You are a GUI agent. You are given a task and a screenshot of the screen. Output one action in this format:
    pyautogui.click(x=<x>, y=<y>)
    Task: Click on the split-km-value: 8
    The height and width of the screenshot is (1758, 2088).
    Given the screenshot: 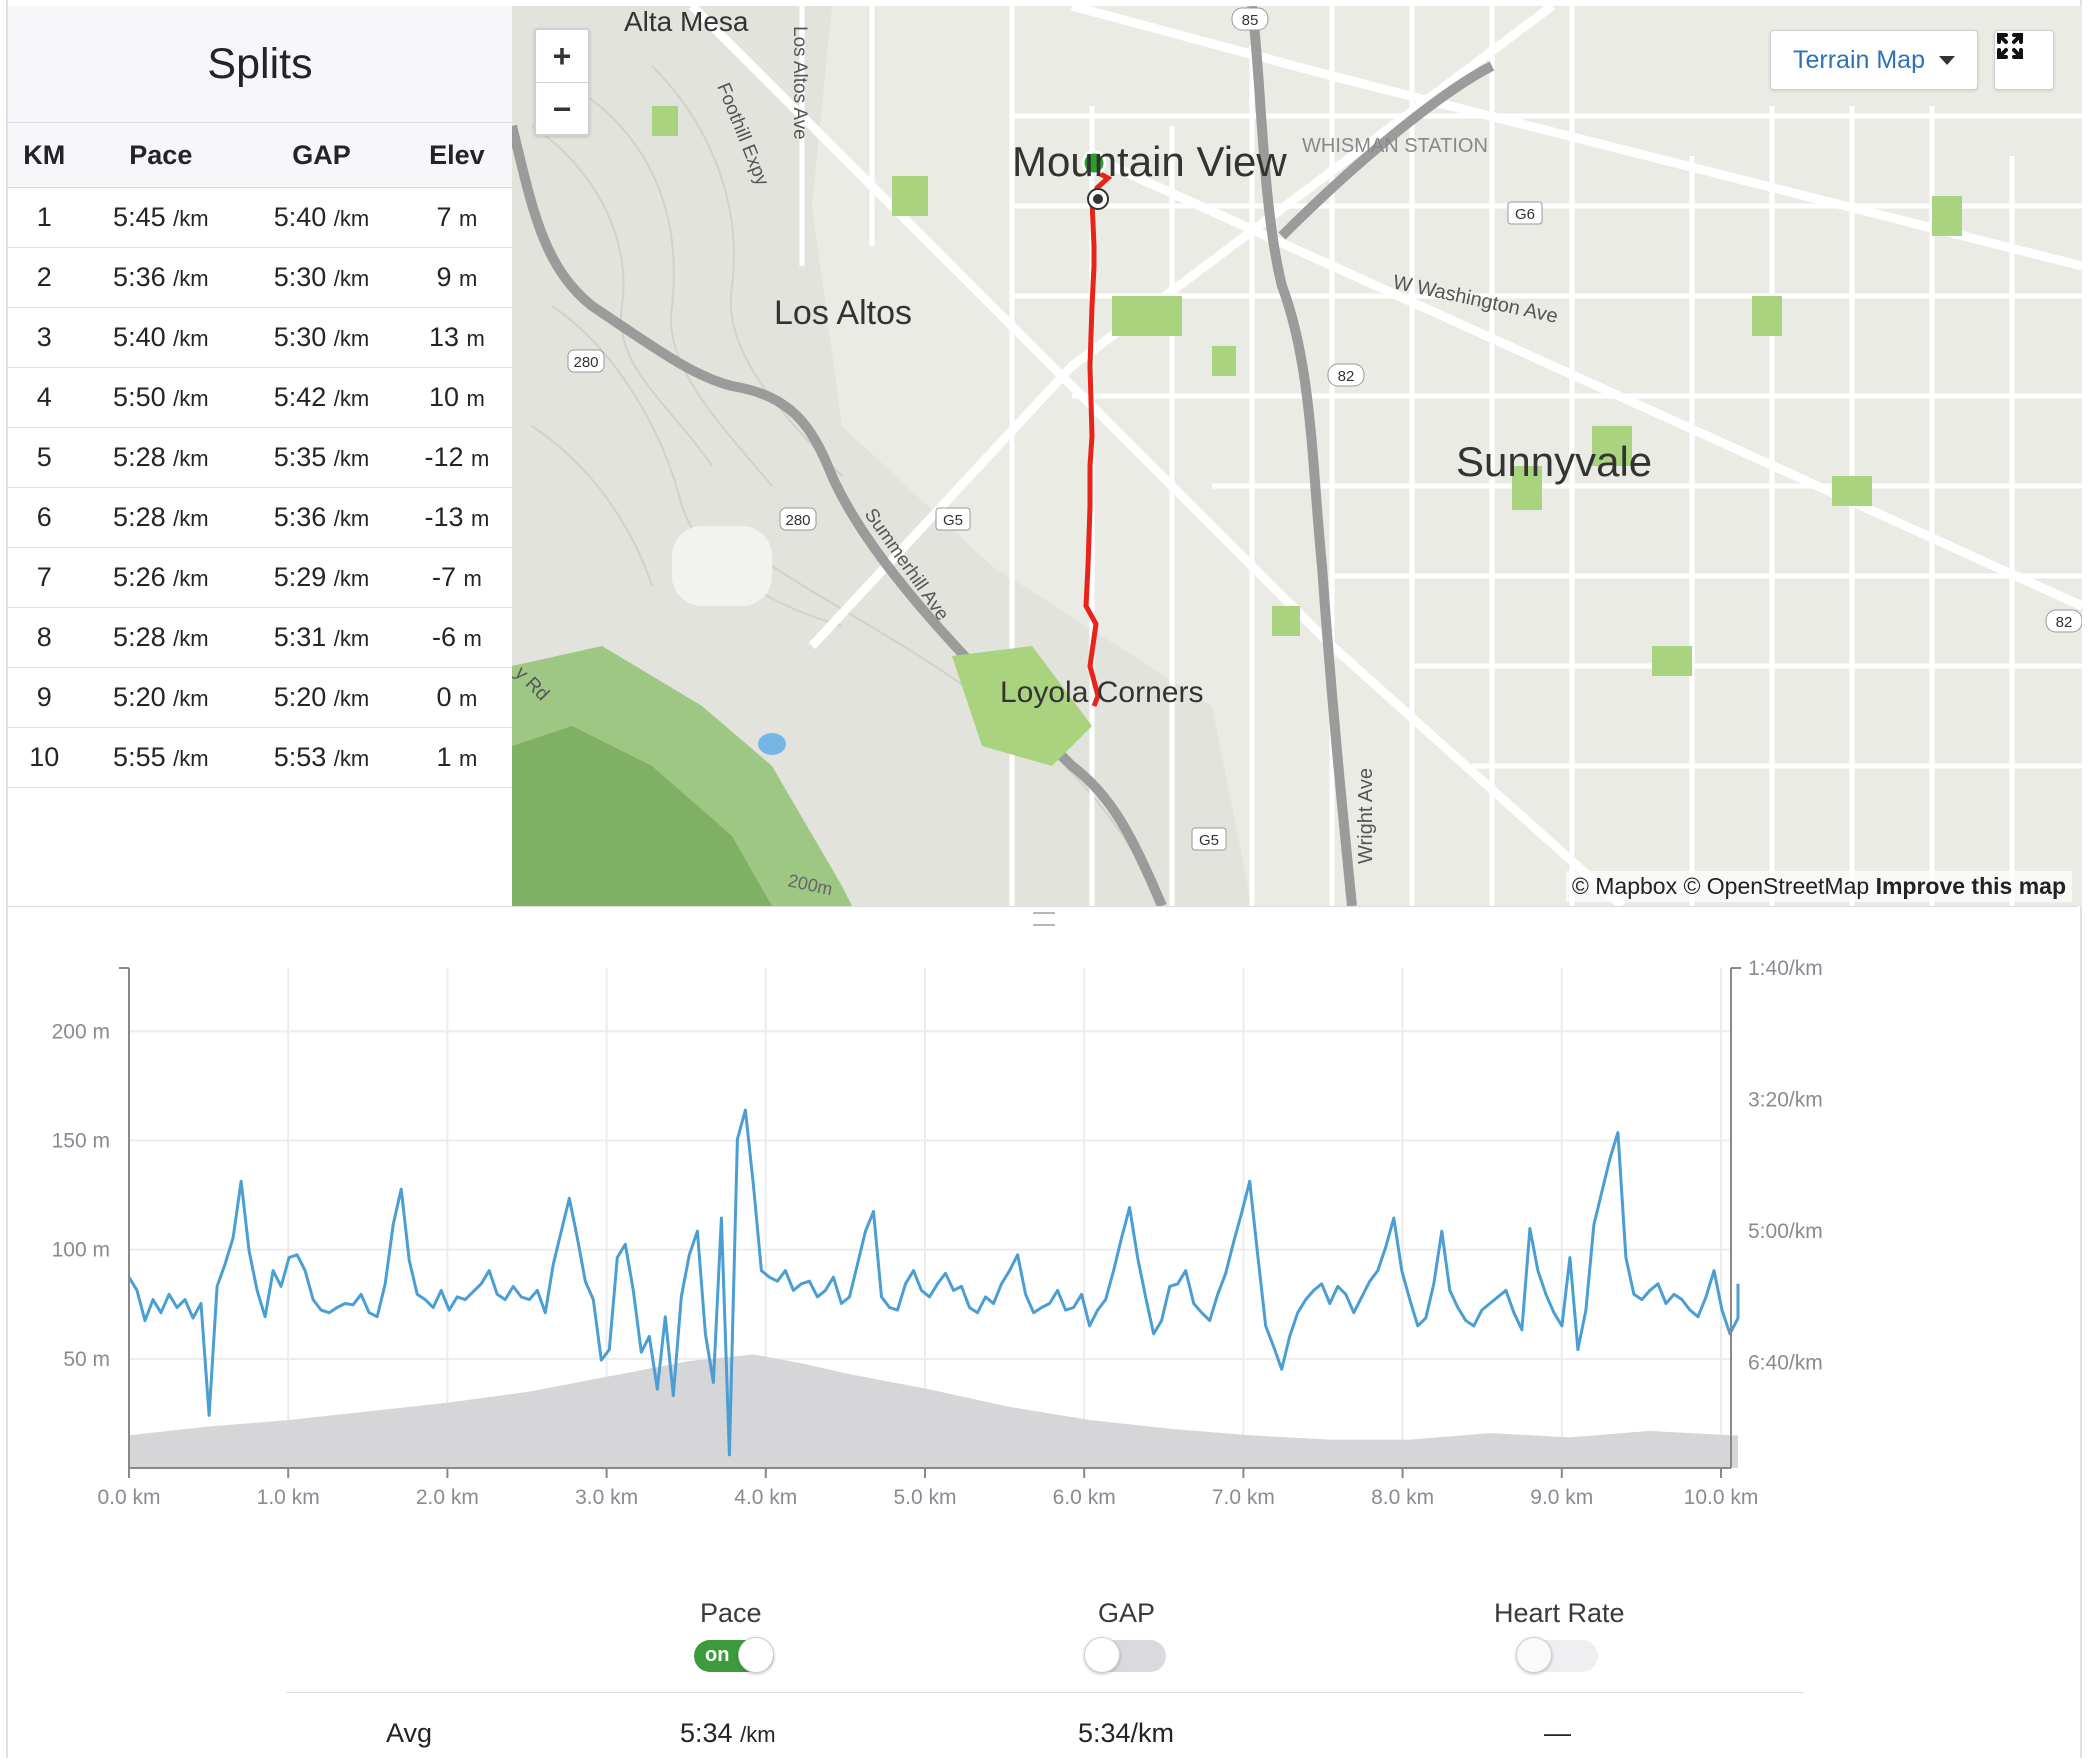 What is the action you would take?
    pyautogui.click(x=44, y=637)
    